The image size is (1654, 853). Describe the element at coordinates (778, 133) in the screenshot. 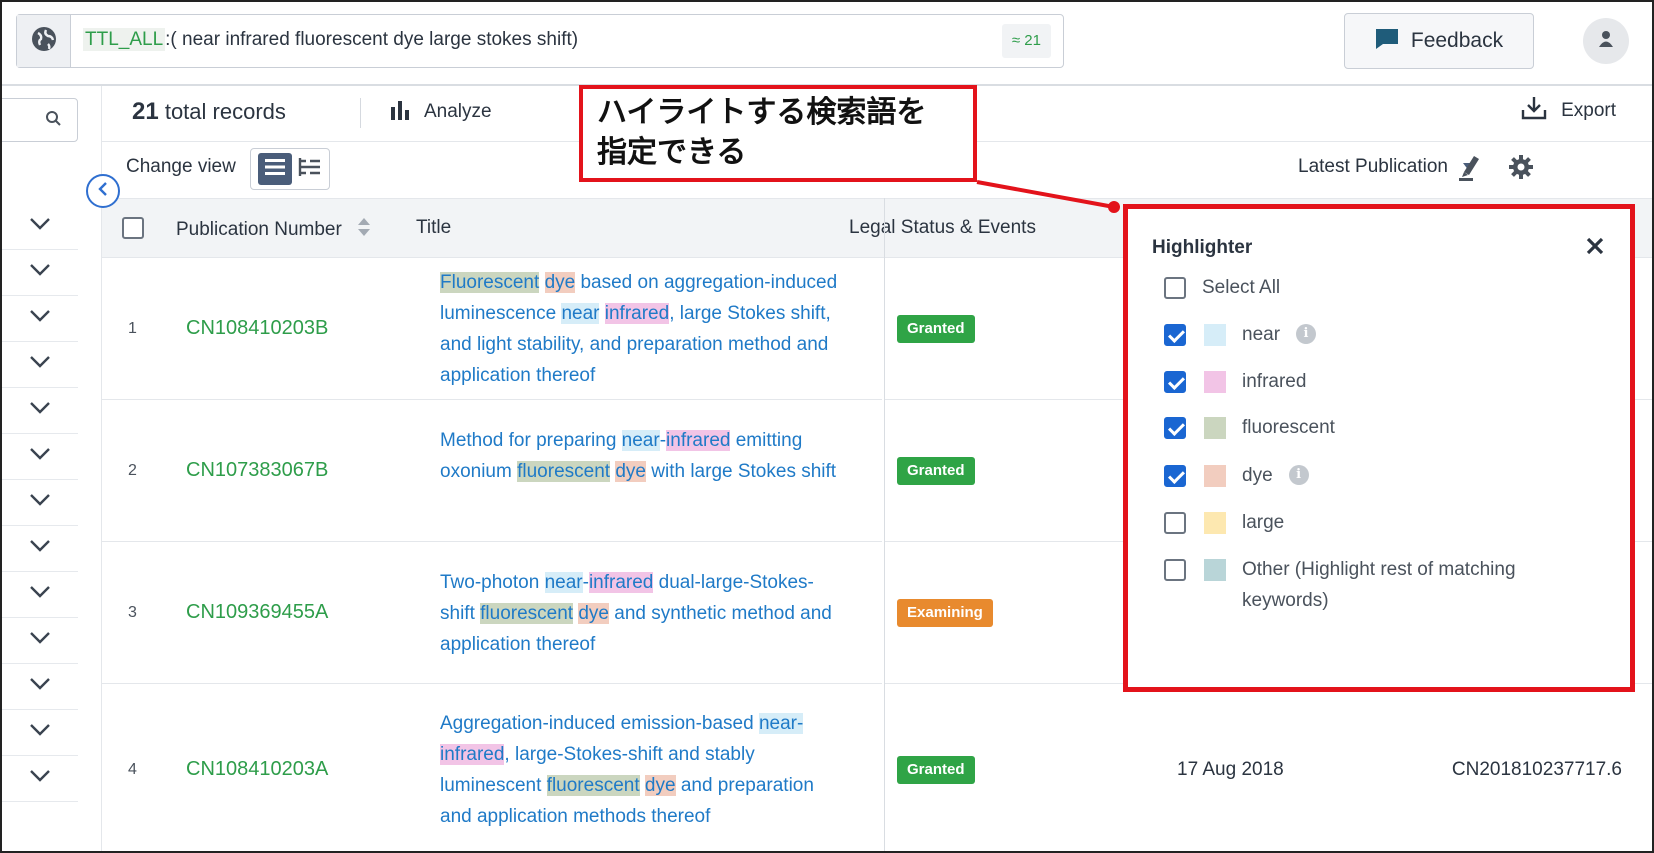

I see `annotation-callout: ハイライトする検索語を 指定できる` at that location.